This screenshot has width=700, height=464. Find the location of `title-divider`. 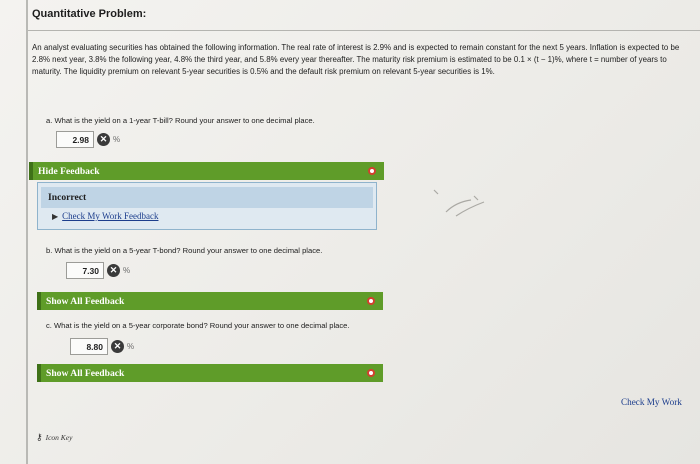

title-divider is located at coordinates (364, 30).